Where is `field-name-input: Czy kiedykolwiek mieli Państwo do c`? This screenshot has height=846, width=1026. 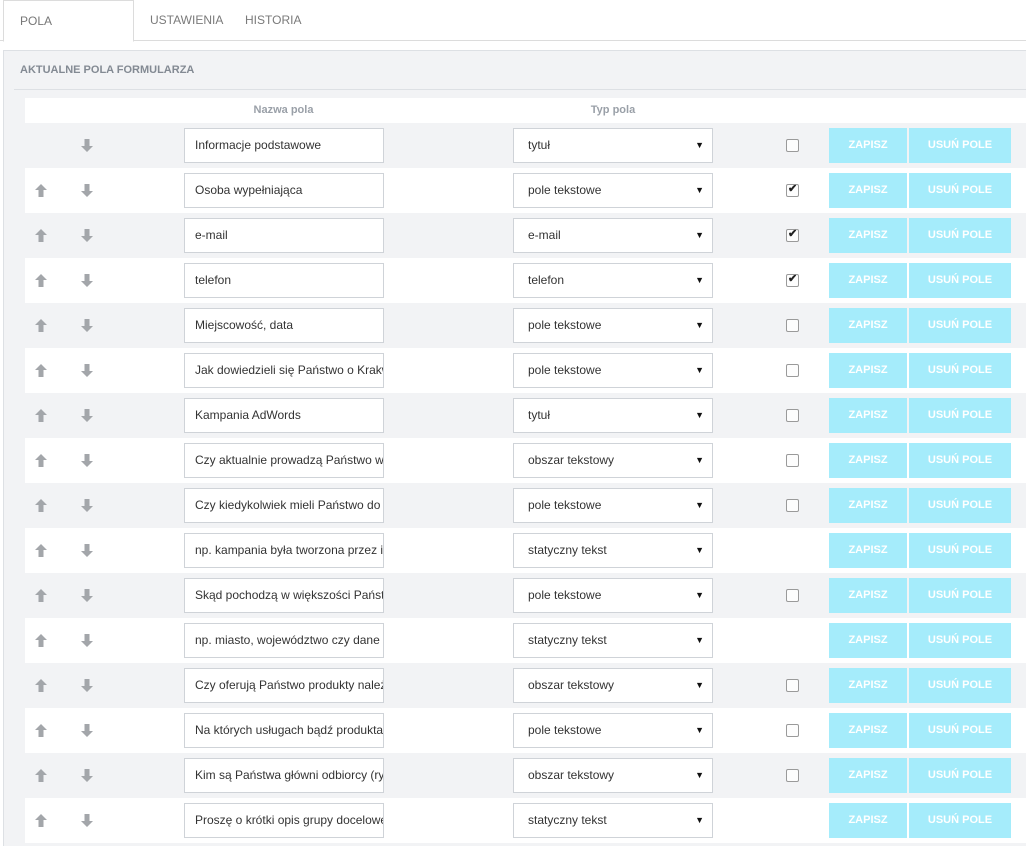
field-name-input: Czy kiedykolwiek mieli Państwo do c is located at coordinates (284, 505).